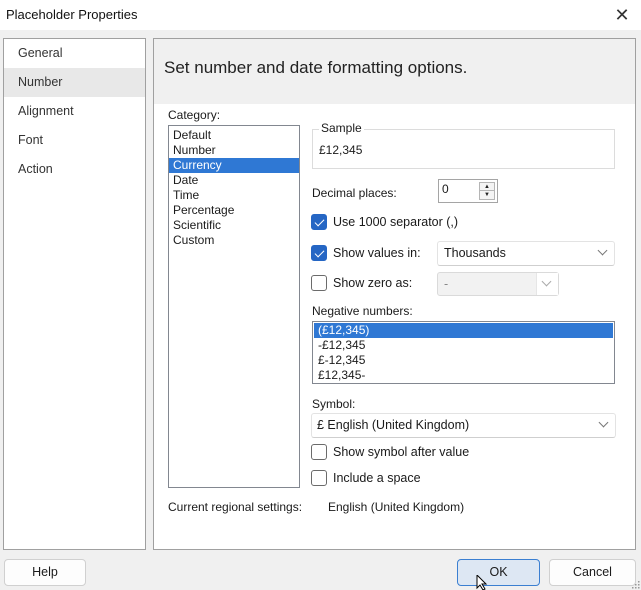 Image resolution: width=641 pixels, height=590 pixels. I want to click on category-option: Date, so click(234, 180).